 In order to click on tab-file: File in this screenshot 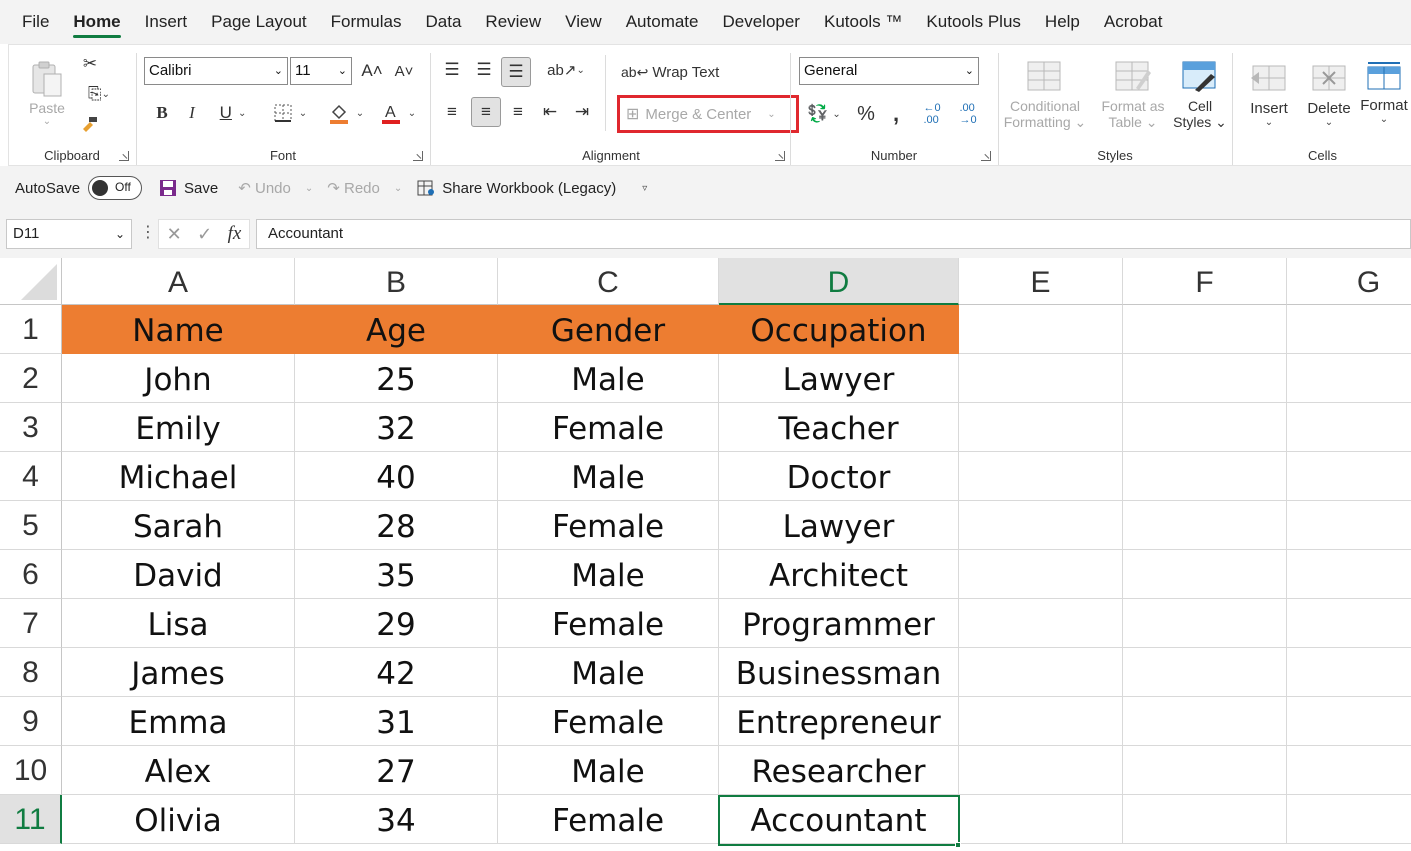, I will do `click(30, 22)`.